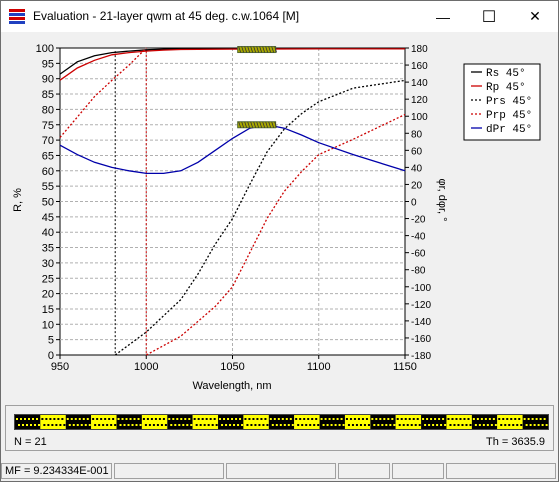  I want to click on x-tick-label: 1100, so click(319, 367).